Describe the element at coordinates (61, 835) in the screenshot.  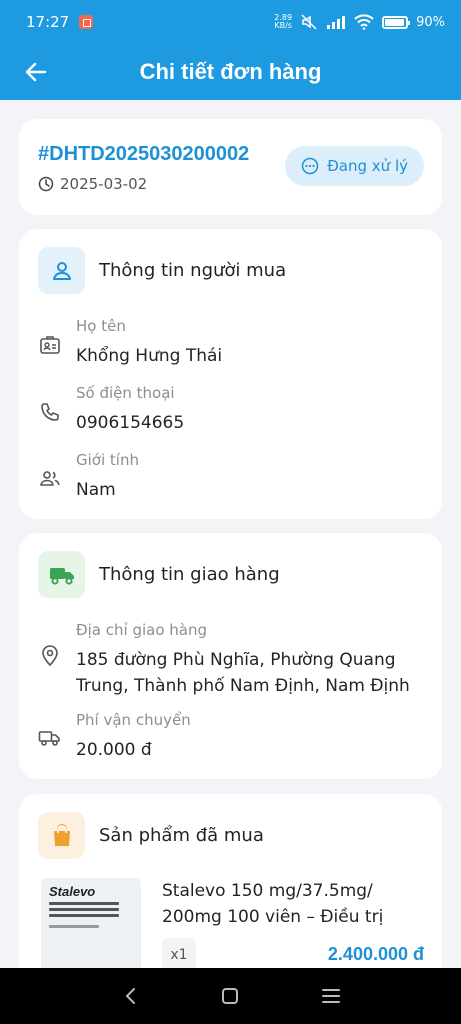
I see `shopping-bag-icon` at that location.